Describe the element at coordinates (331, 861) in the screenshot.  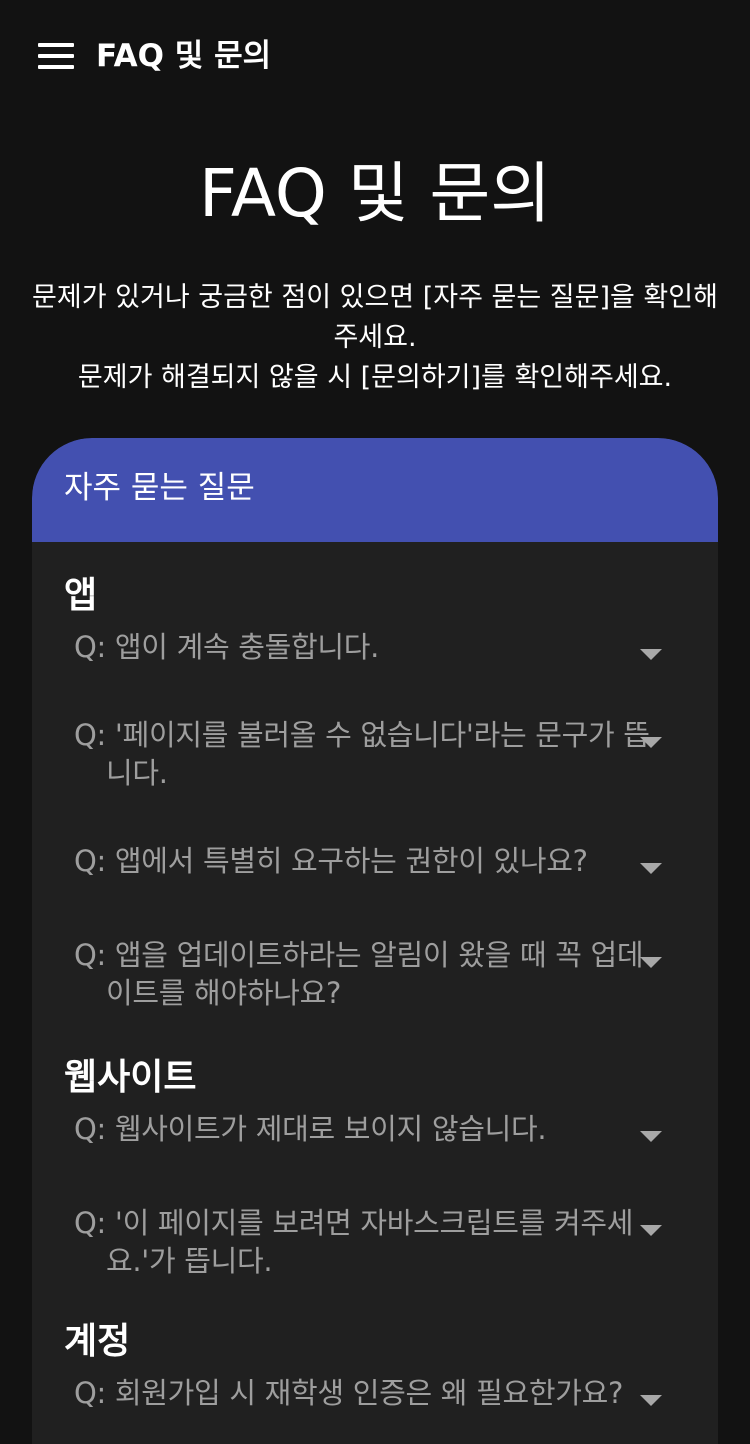
I see `faq-question: Q: 앱에서 특별히 요구하는 권한이 있나요?` at that location.